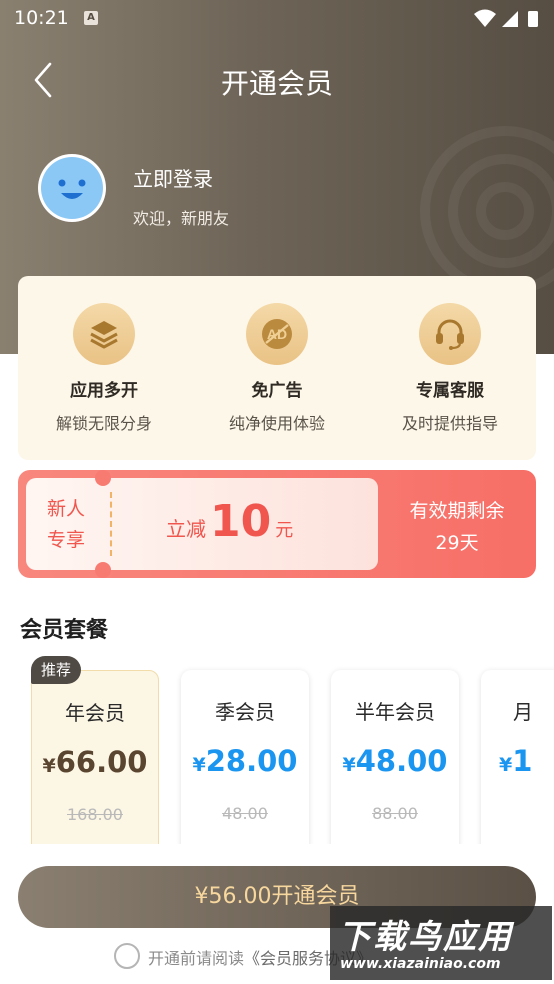  I want to click on page-title: 开通会员, so click(276, 83).